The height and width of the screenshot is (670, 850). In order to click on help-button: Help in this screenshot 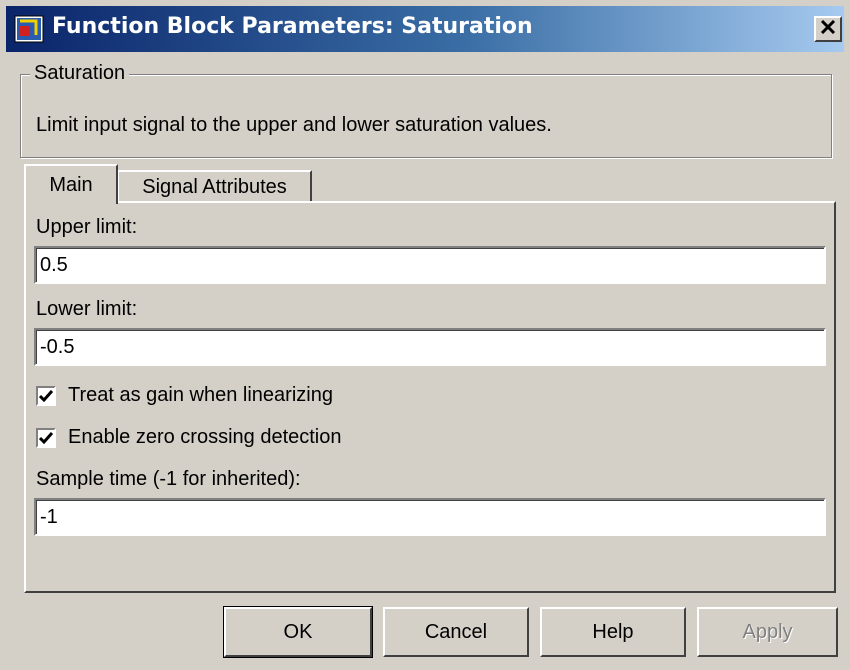, I will do `click(613, 632)`.